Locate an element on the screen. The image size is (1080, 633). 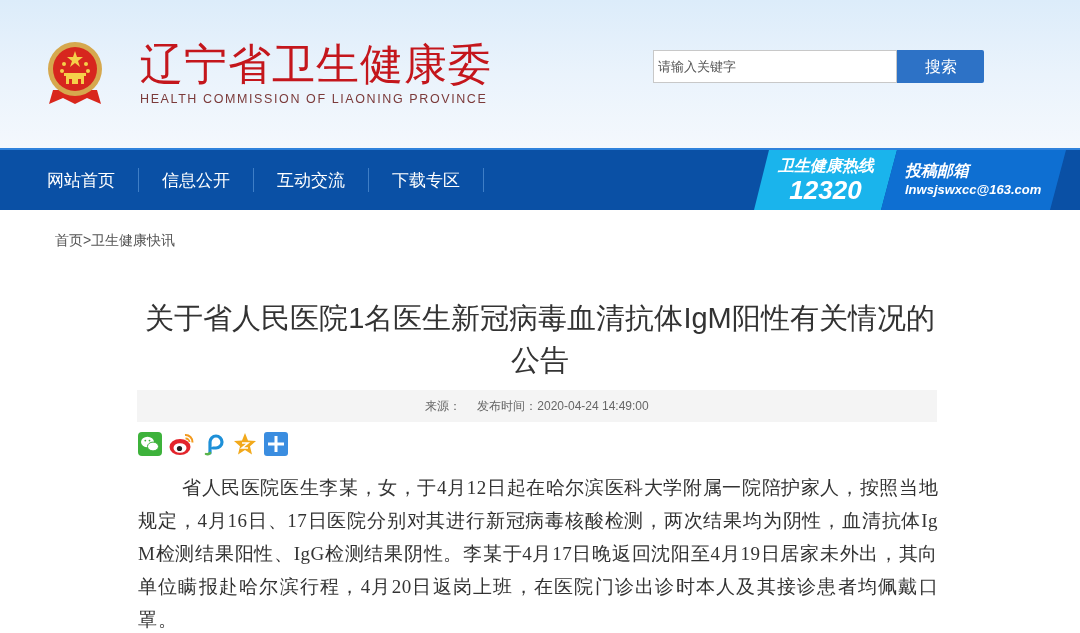
mailbox-email: lnwsjswxcc@163.com is located at coordinates (974, 190).